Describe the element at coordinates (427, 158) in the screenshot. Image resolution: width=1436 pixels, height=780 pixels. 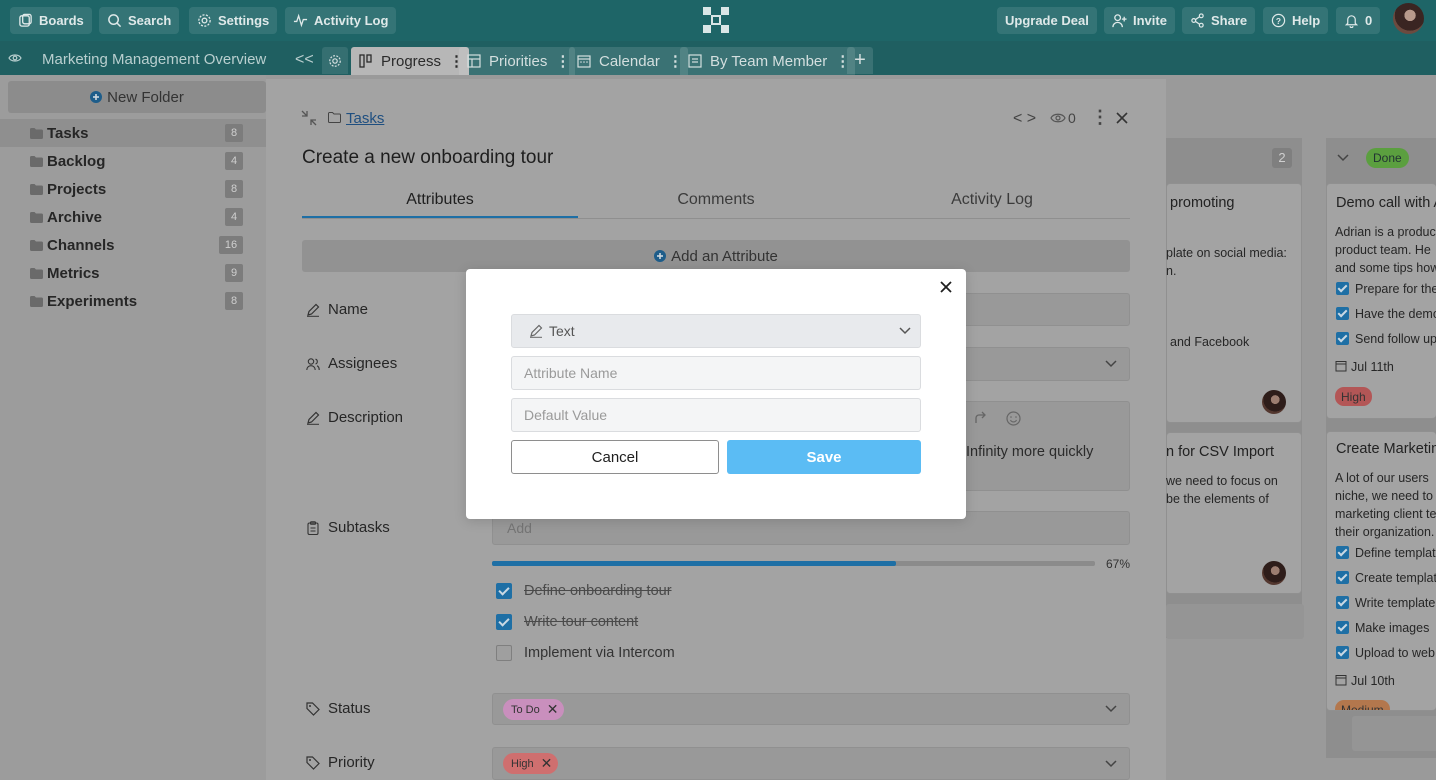
I see `task-title: Create a new onboarding tour` at that location.